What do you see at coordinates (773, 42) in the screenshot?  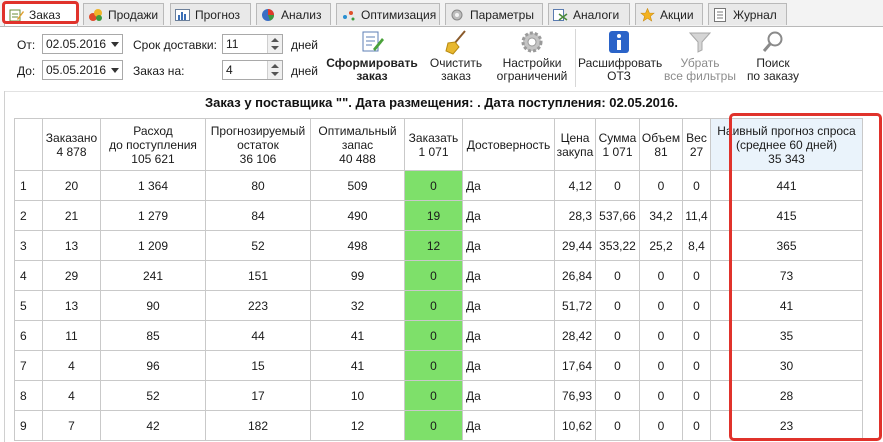 I see `search-icon` at bounding box center [773, 42].